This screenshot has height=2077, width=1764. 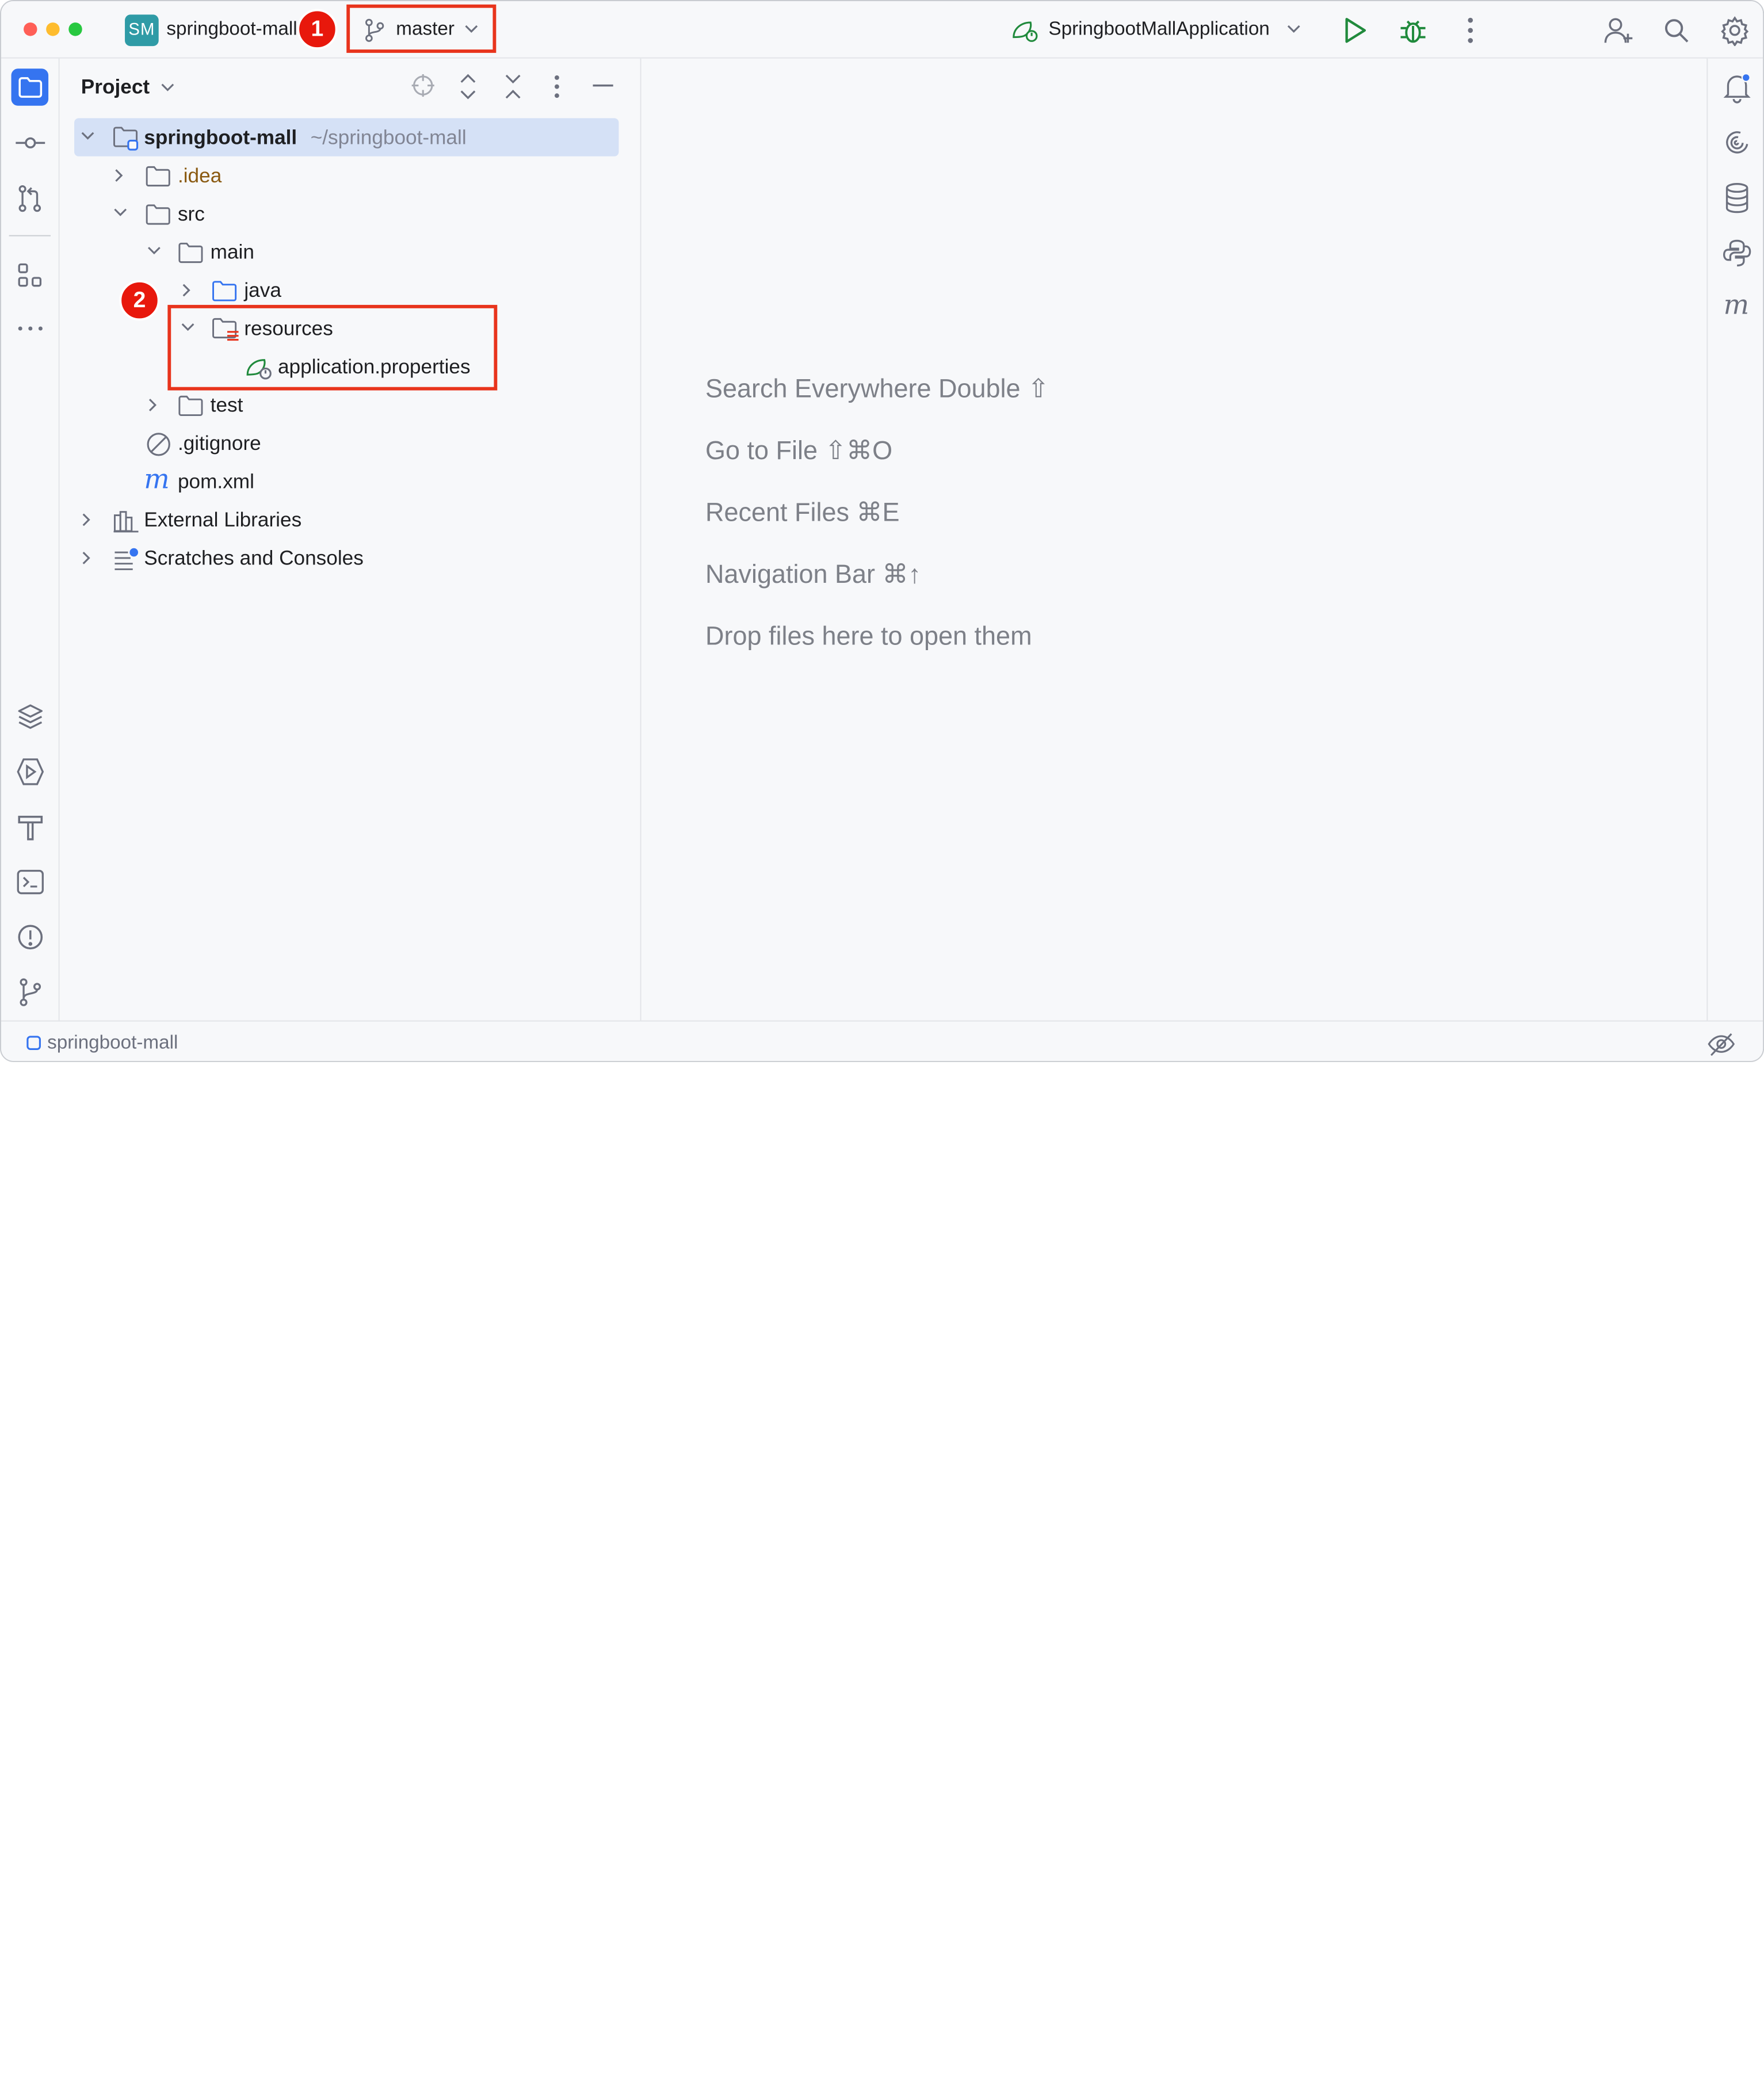 I want to click on run-tool-icon, so click(x=30, y=771).